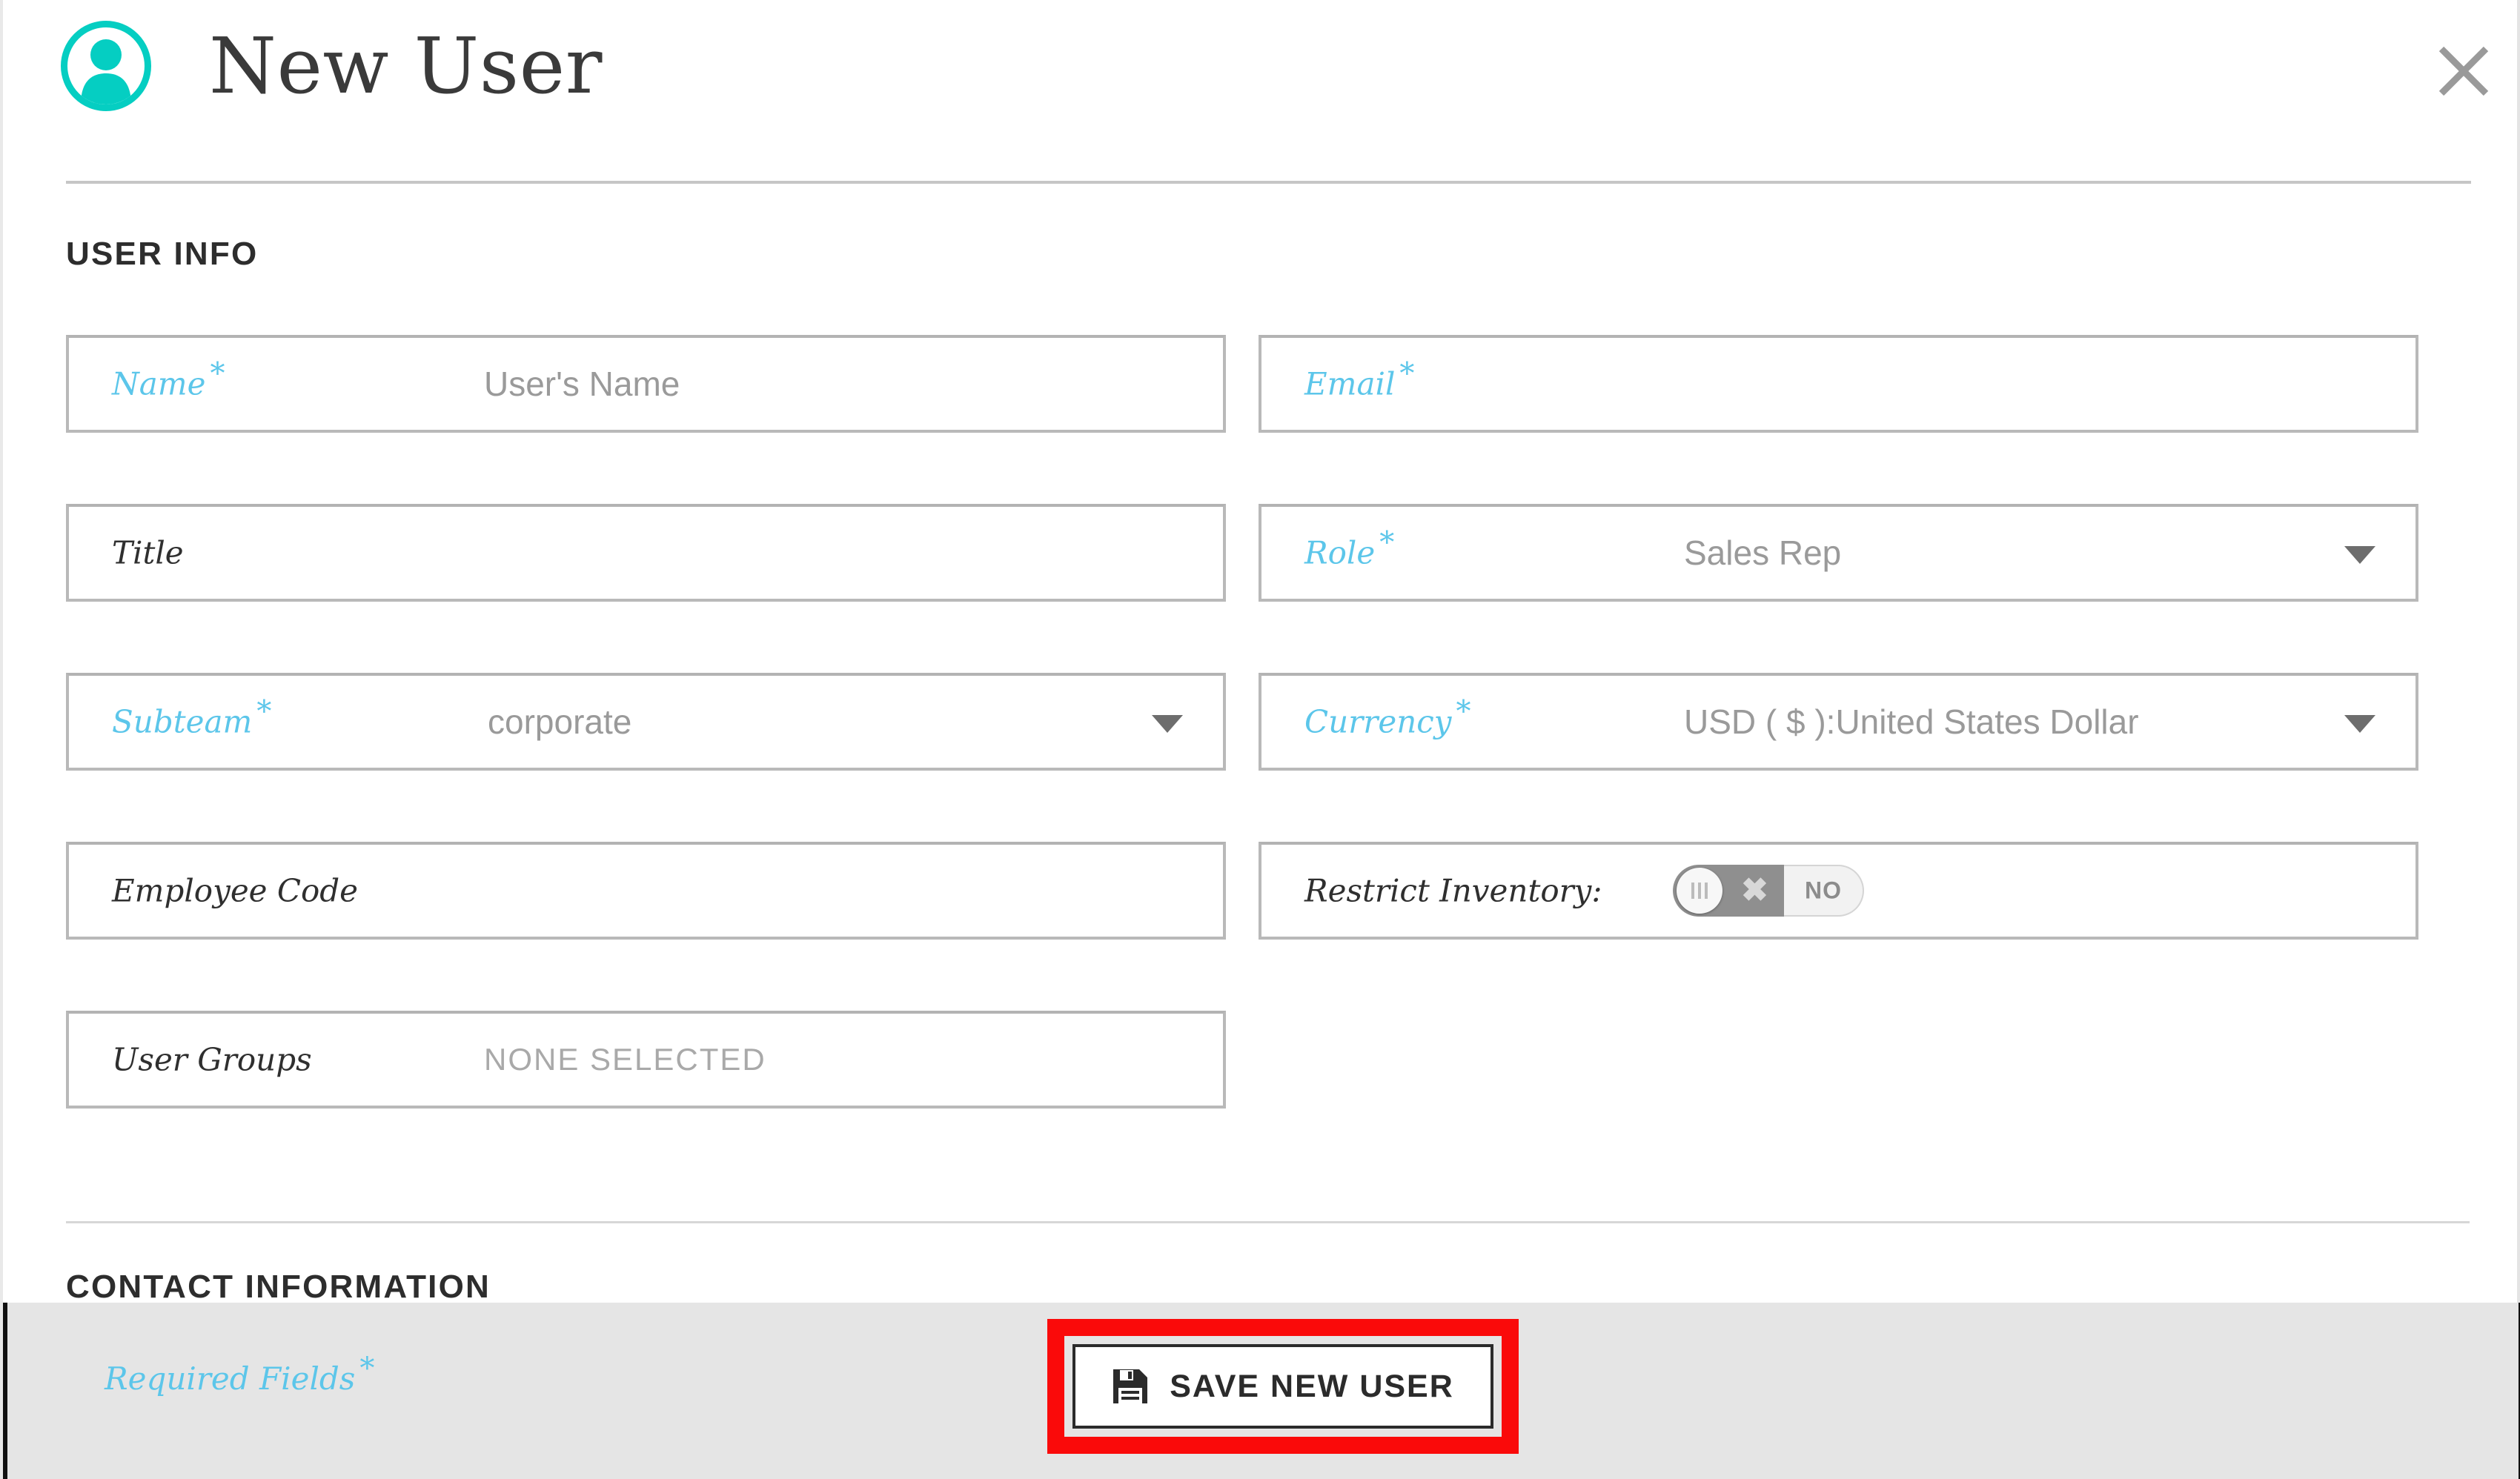 This screenshot has height=1479, width=2520. I want to click on field-currency: Currency * USD ( $ ):United States Dollar, so click(1839, 722).